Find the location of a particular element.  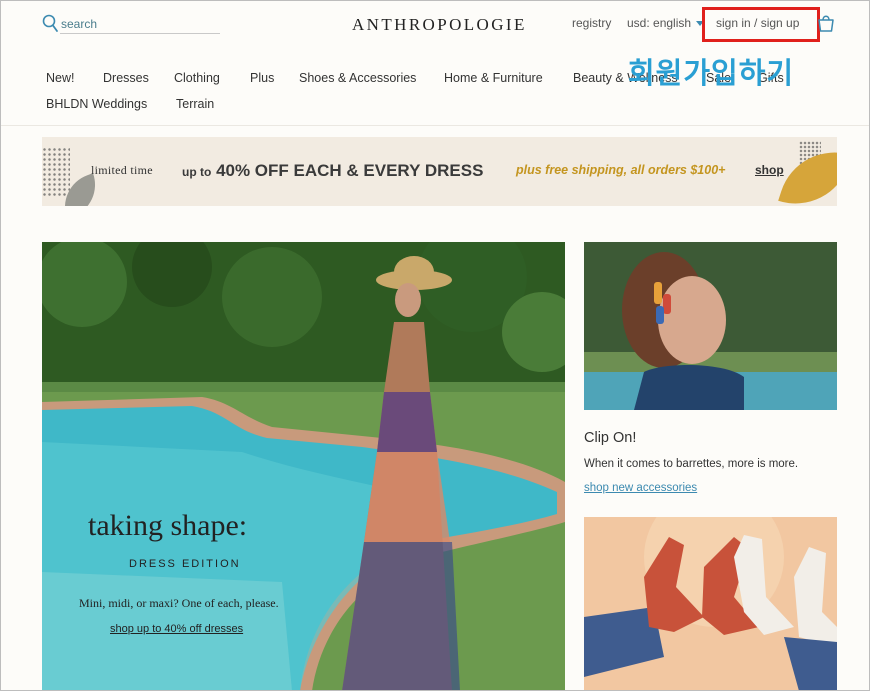

nav-item-terrain: Terrain is located at coordinates (195, 104).